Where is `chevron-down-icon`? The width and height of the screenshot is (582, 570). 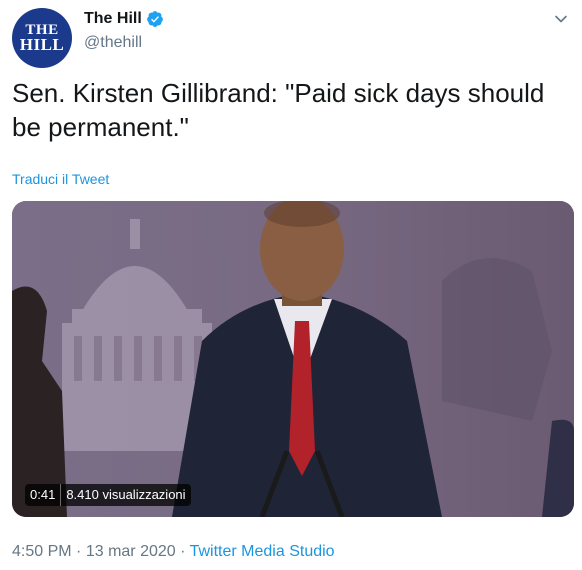 chevron-down-icon is located at coordinates (561, 19).